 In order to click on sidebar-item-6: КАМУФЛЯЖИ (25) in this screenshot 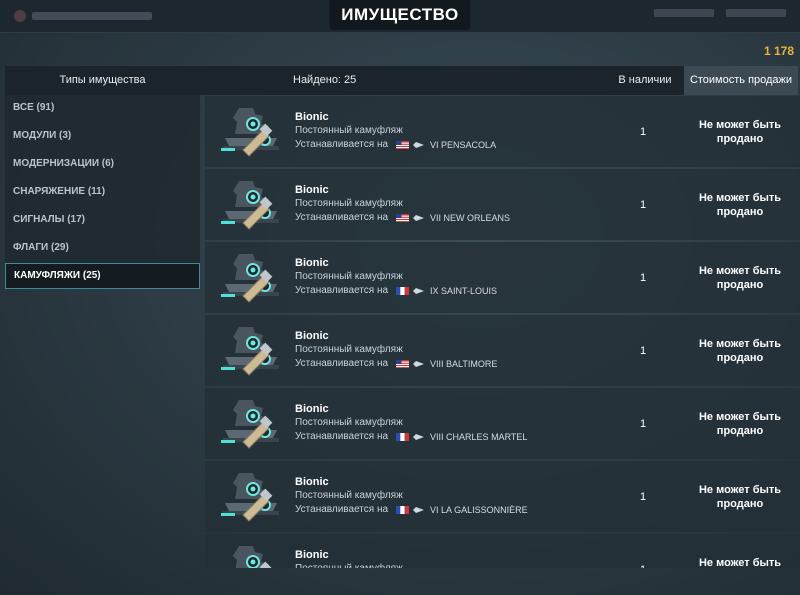, I will do `click(102, 276)`.